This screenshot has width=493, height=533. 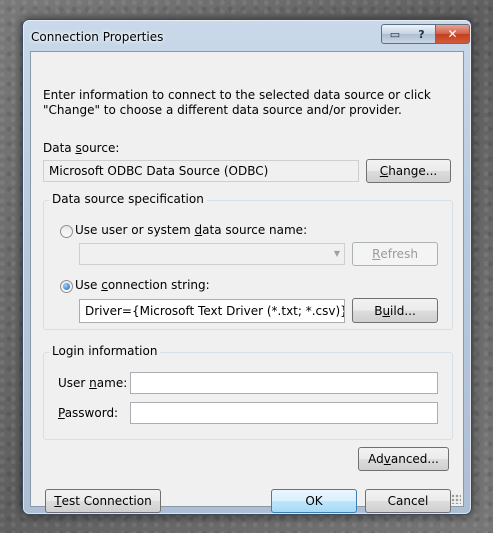 I want to click on help-icon: ?, so click(x=421, y=34).